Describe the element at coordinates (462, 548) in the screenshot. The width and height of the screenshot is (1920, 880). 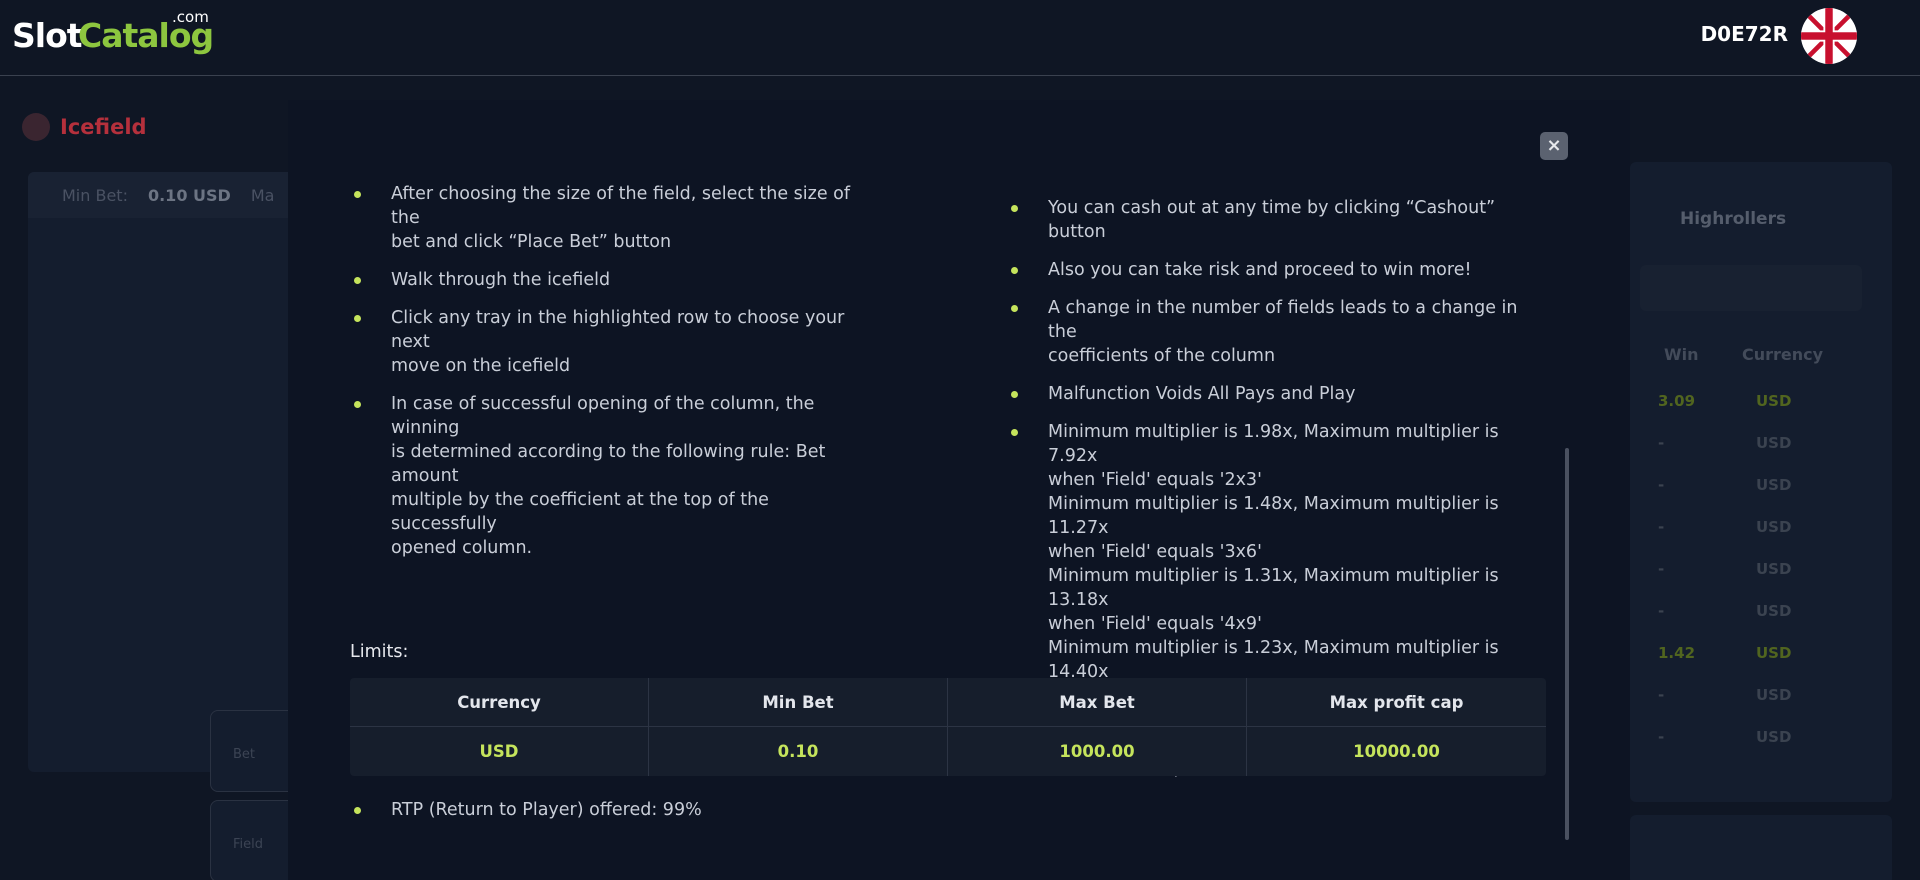
I see `left-rule-text: opened column.` at that location.